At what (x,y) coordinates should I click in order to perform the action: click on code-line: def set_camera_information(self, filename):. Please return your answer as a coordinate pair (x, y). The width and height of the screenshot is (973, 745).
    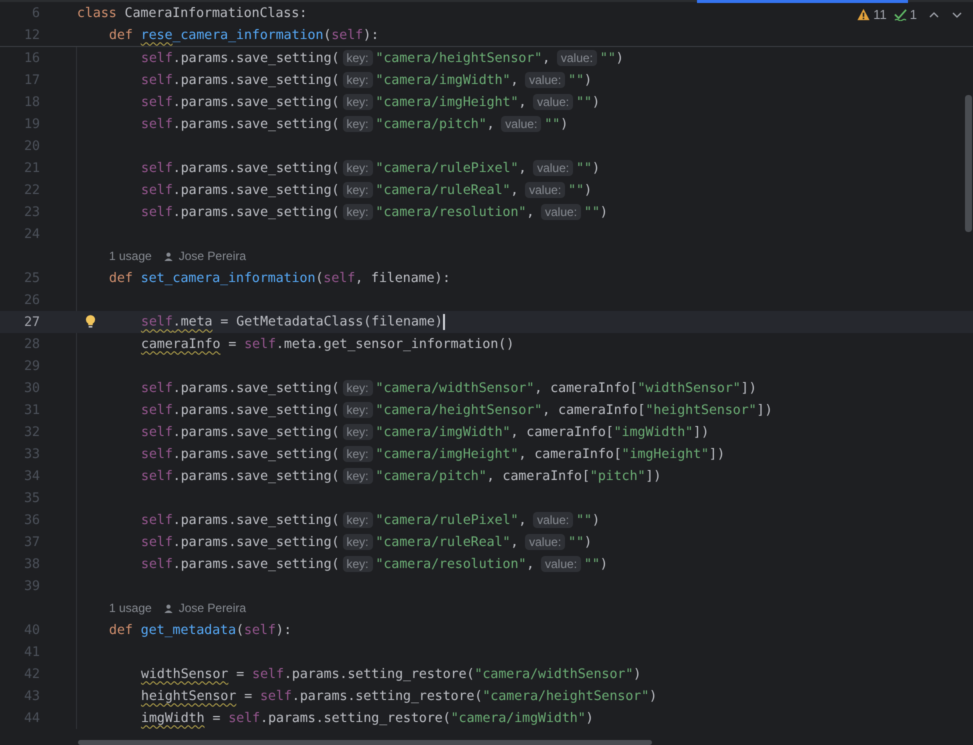
    Looking at the image, I should click on (279, 278).